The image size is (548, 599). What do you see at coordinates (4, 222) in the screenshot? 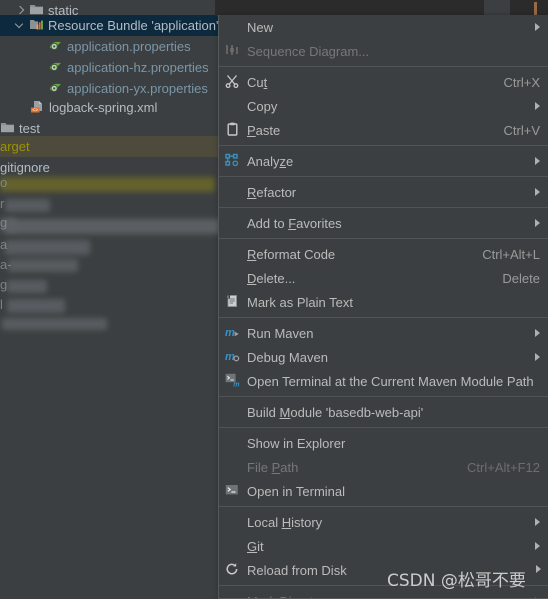
I see `redacted-row-fragment: g` at bounding box center [4, 222].